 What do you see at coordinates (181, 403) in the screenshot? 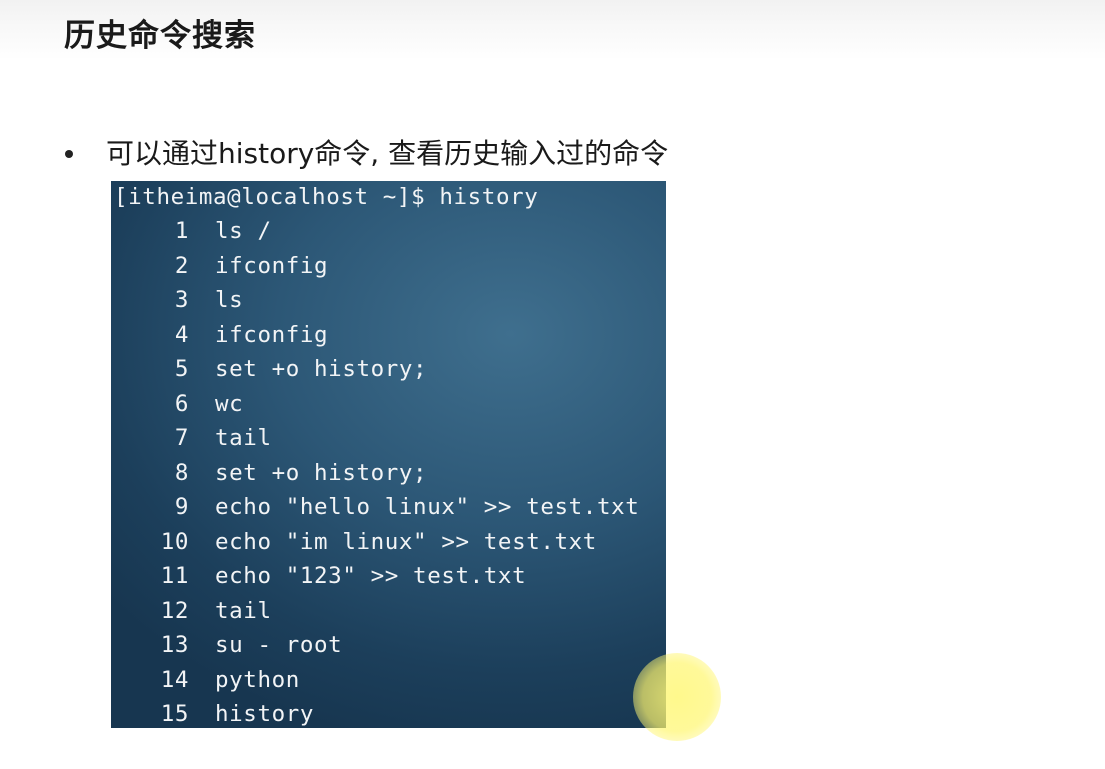
I see `history-number: 6` at bounding box center [181, 403].